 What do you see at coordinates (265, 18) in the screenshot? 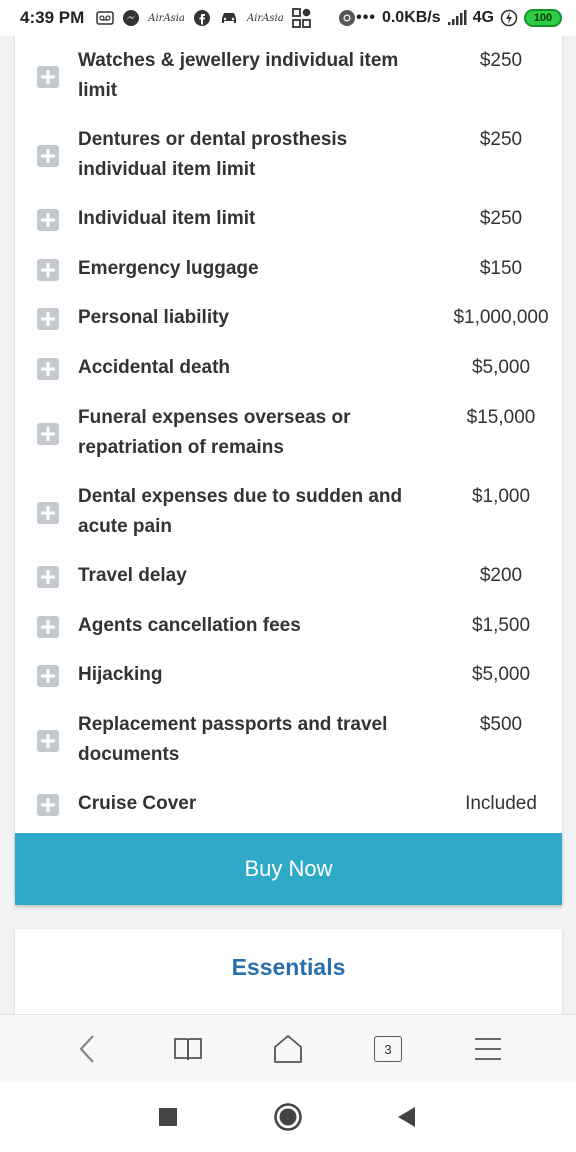
I see `airasia-logo-2: AirAsia` at bounding box center [265, 18].